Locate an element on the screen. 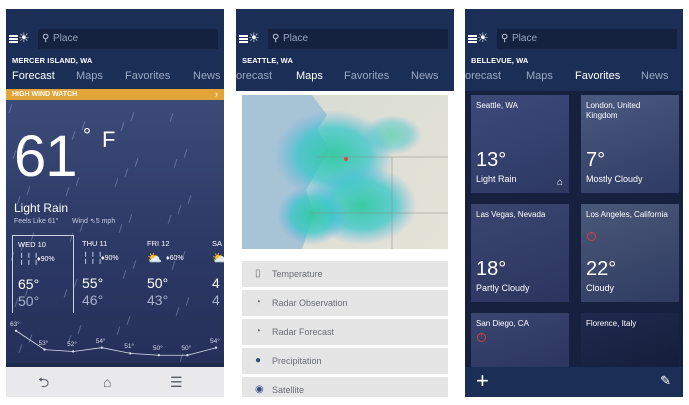  tile-temperature: 7° is located at coordinates (596, 160).